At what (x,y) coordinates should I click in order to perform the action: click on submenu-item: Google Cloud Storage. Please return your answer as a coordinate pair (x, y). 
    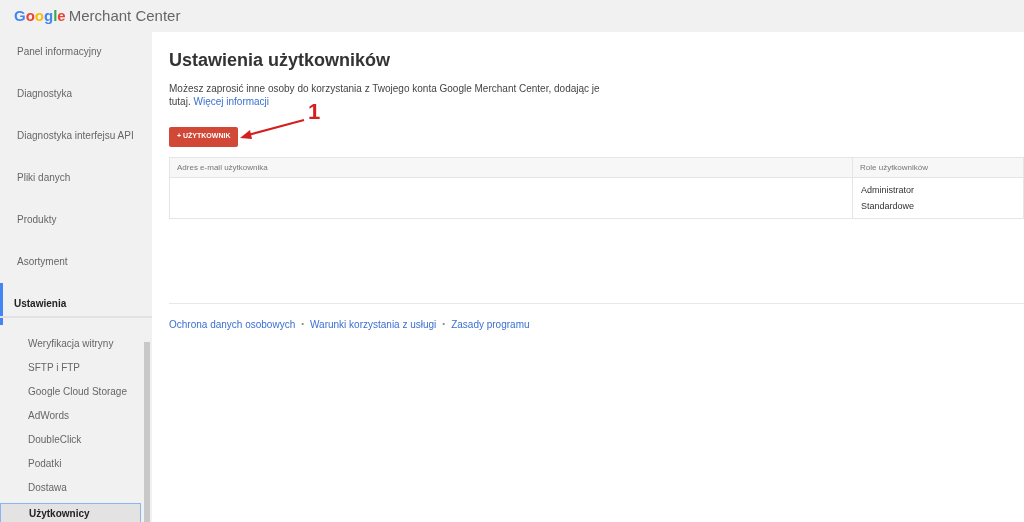
    Looking at the image, I should click on (70, 392).